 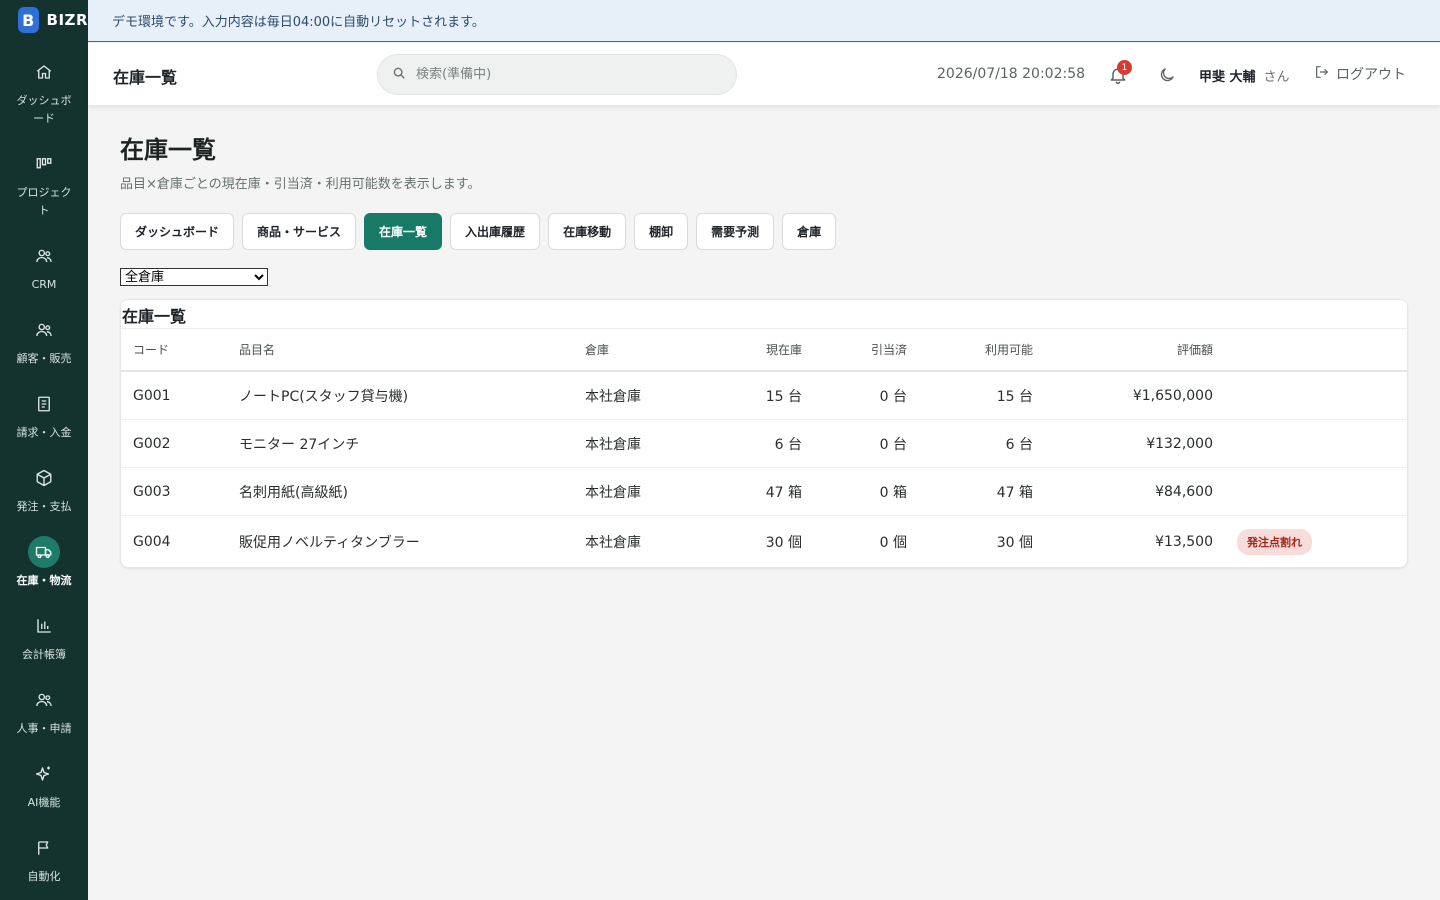 I want to click on users-icon, so click(x=44, y=256).